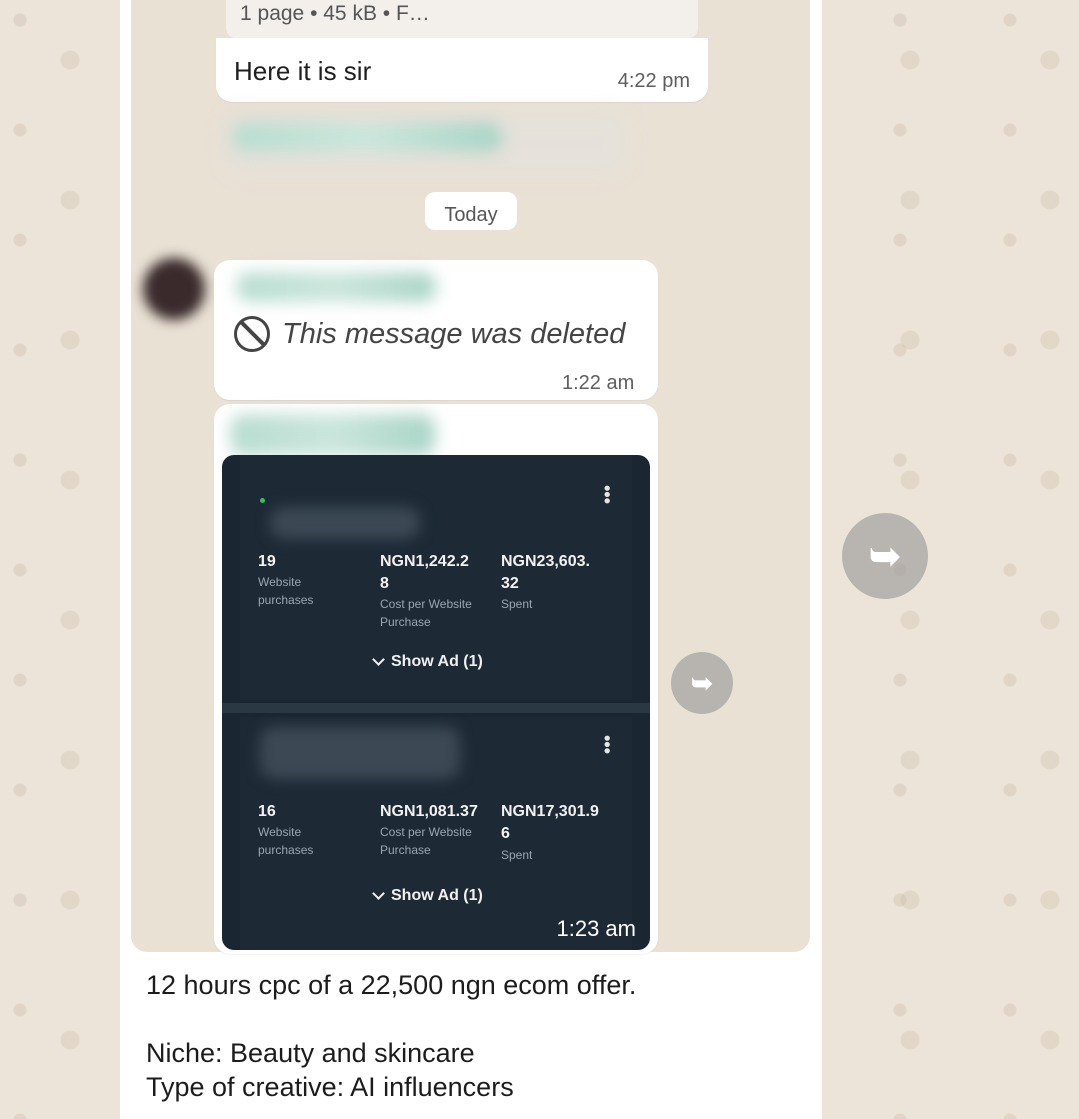 This screenshot has height=1119, width=1079. What do you see at coordinates (330, 1087) in the screenshot?
I see `caption-line-3: Type of creative: AI influencers` at bounding box center [330, 1087].